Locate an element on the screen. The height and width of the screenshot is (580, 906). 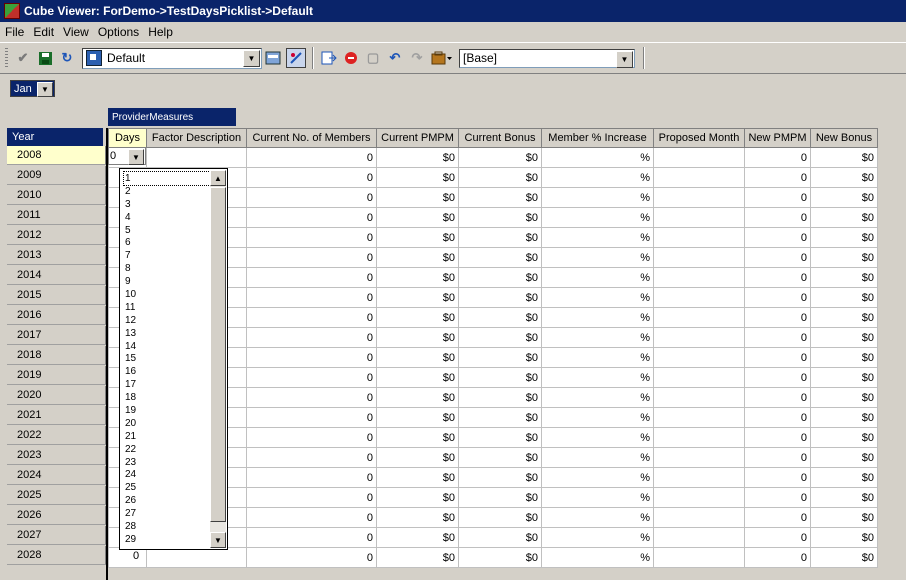
picklist-item: 16 is located at coordinates (167, 371).